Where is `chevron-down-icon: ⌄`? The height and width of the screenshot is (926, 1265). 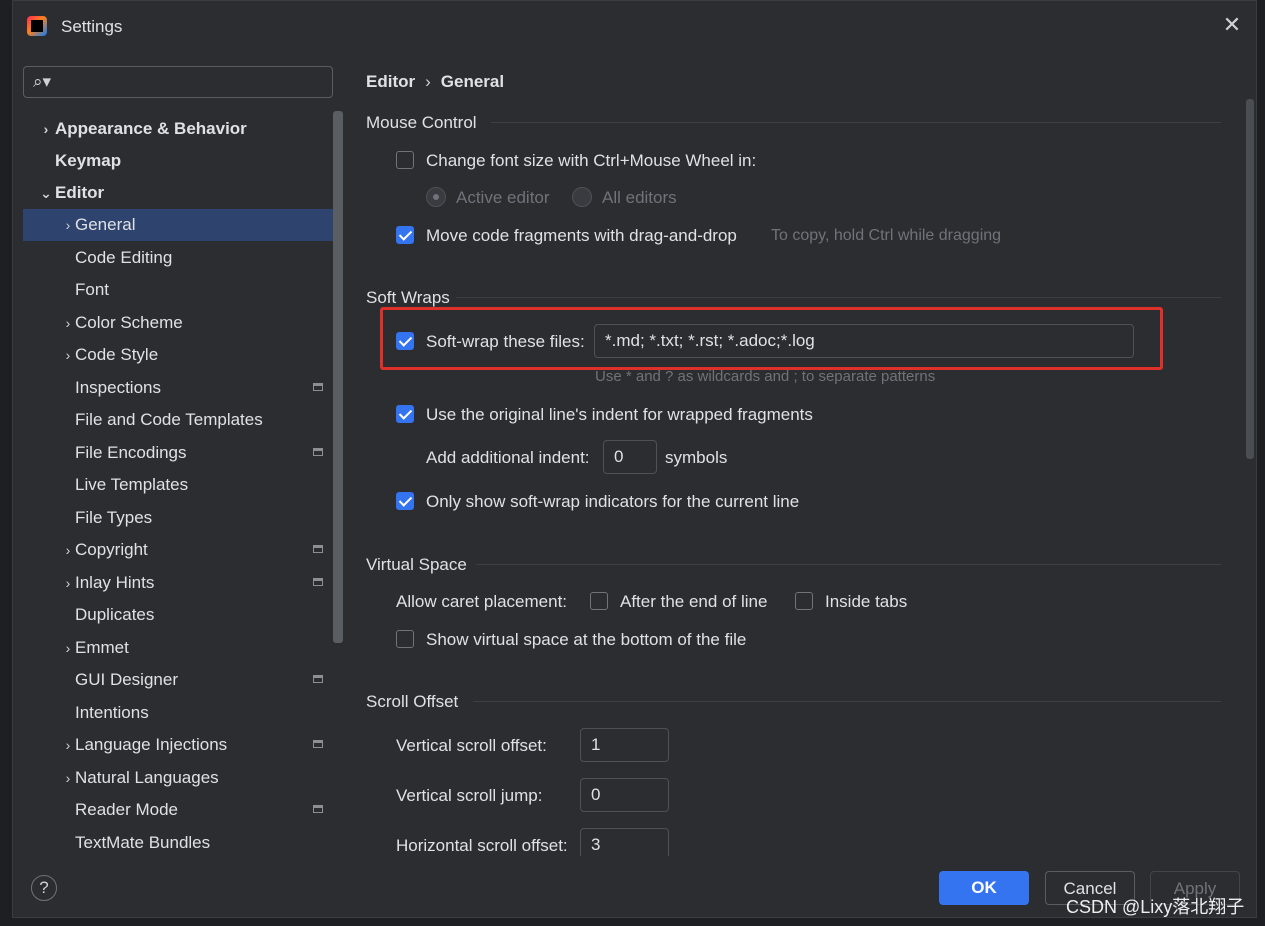 chevron-down-icon: ⌄ is located at coordinates (46, 193).